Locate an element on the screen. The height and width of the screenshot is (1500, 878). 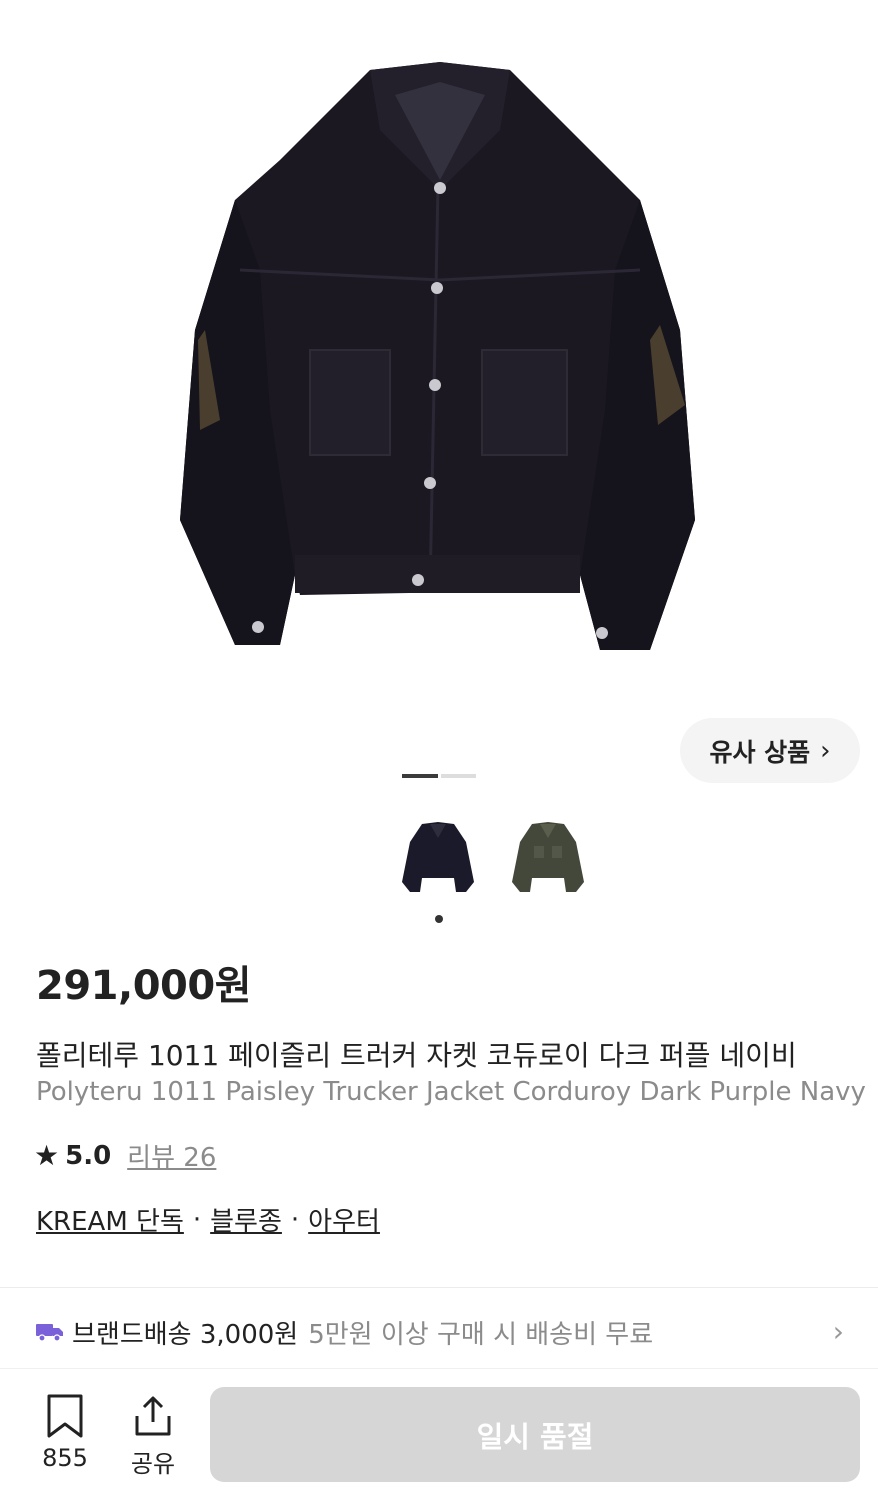
category-row: KREAM 단독 · 블루종 · 아우터 is located at coordinates (208, 1219).